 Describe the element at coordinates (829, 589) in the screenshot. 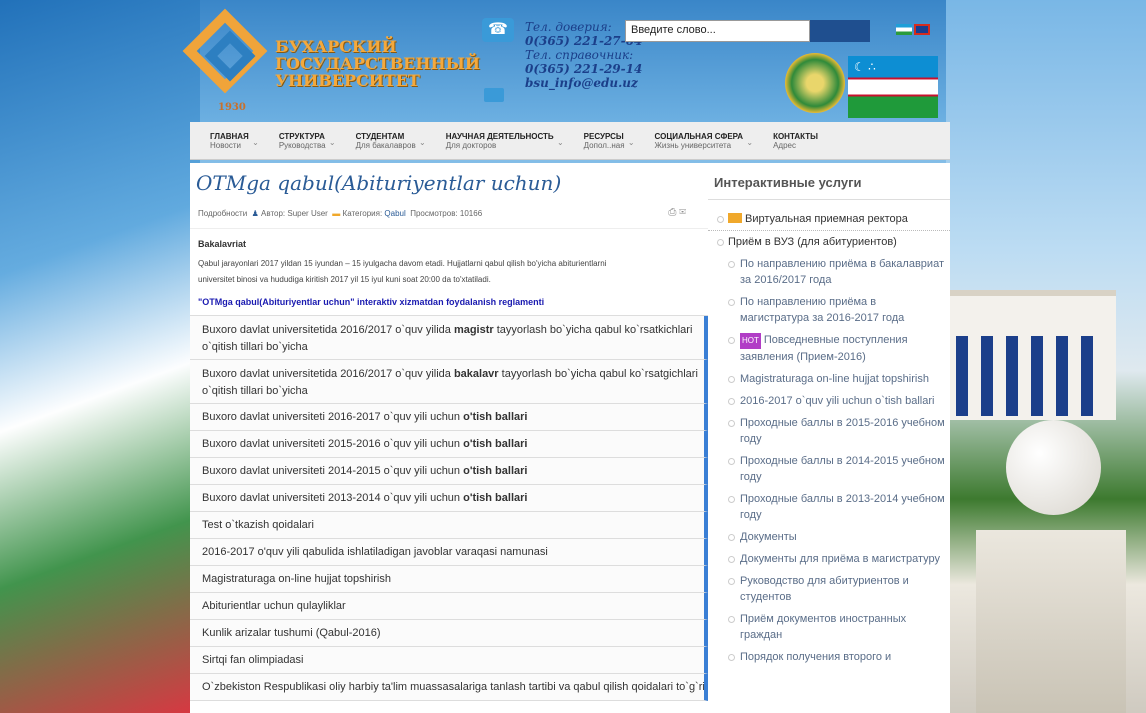

I see `sidebar-subitem: Руководство для абитуриентов и студентов` at that location.